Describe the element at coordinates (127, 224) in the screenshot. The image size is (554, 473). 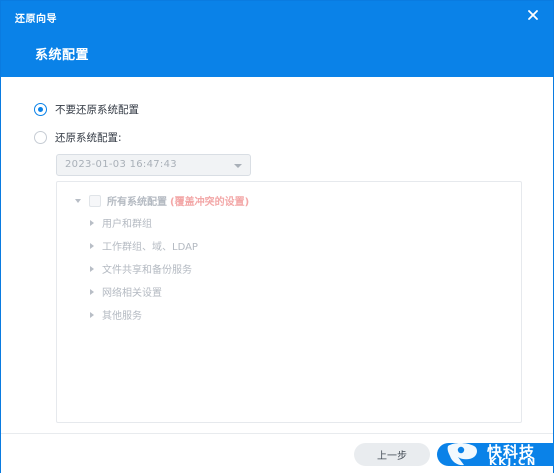
I see `tree-item-label: 用户和群组` at that location.